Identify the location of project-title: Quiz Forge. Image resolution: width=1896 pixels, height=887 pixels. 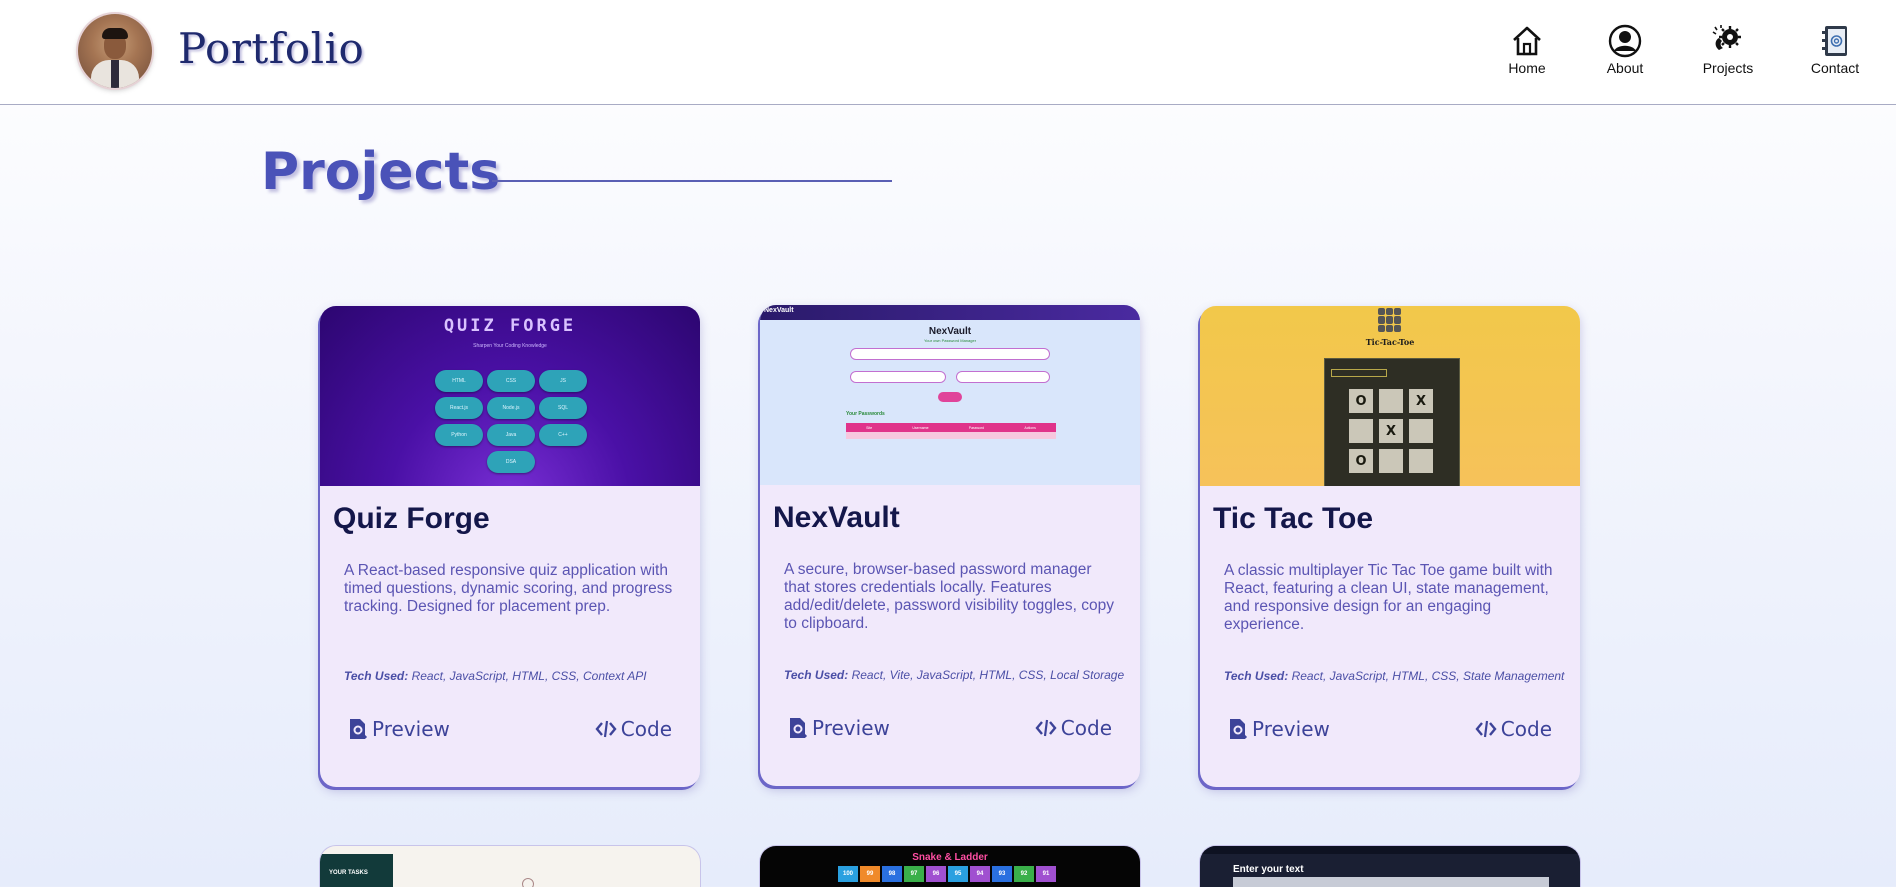
(411, 518).